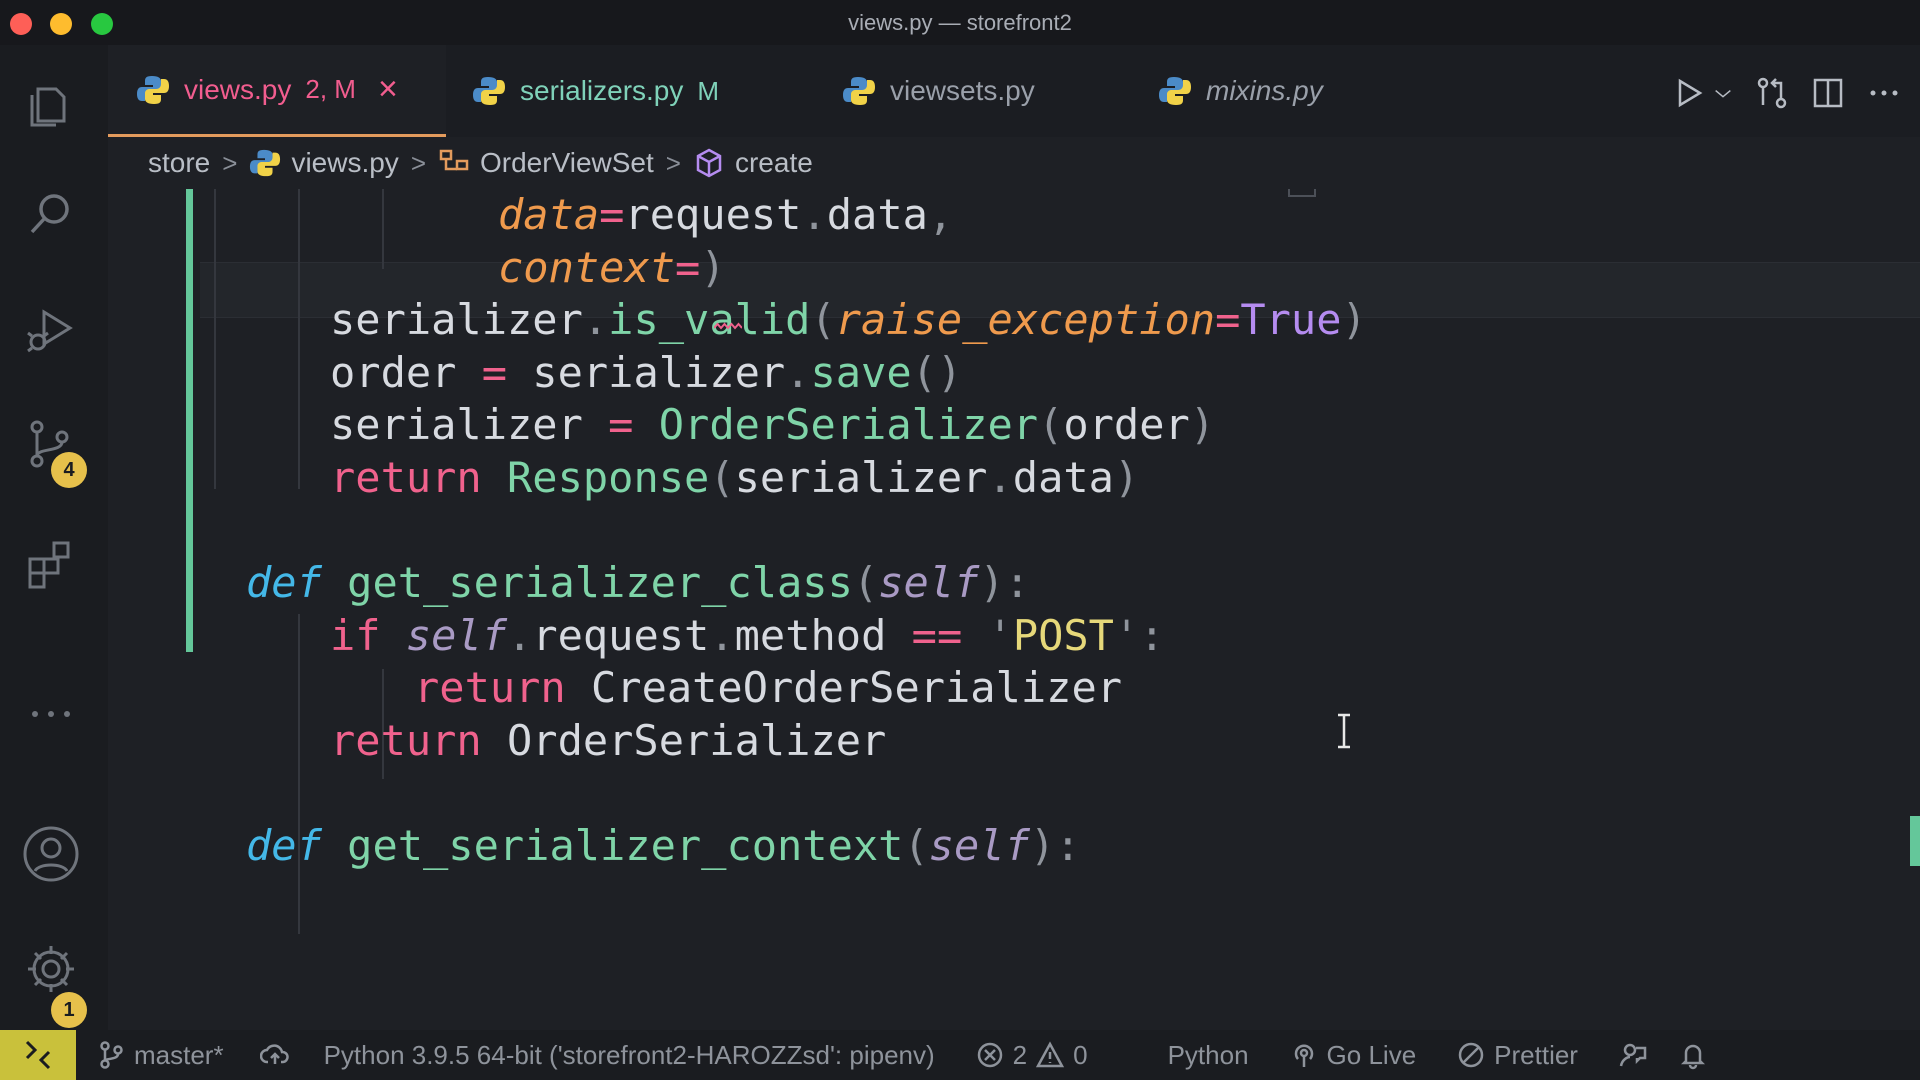  I want to click on tab-mixins-py: mixins.py, so click(1240, 91).